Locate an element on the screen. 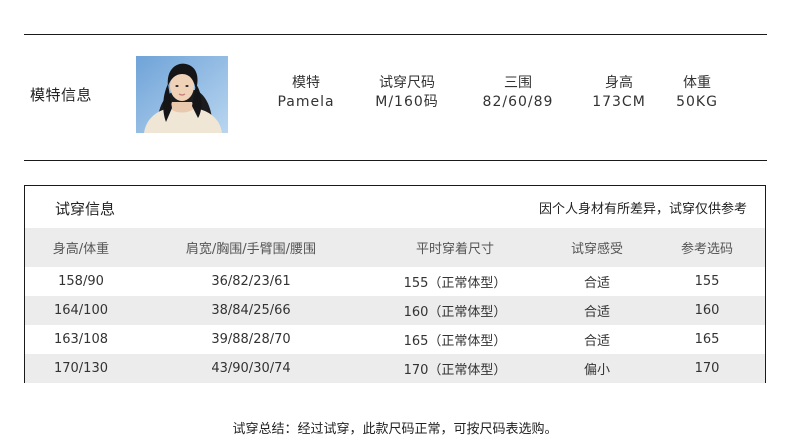 This screenshot has width=790, height=437. try-size-col: 试穿尺码 M/160码 is located at coordinates (407, 93).